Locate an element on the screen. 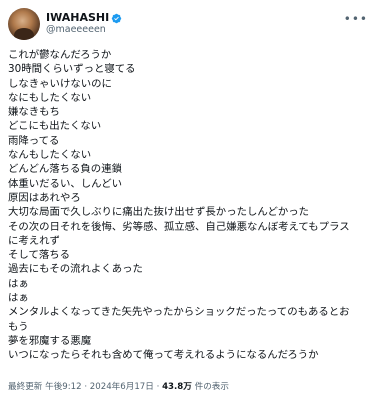 The image size is (376, 405). author-handle: @maeeeeen is located at coordinates (84, 30).